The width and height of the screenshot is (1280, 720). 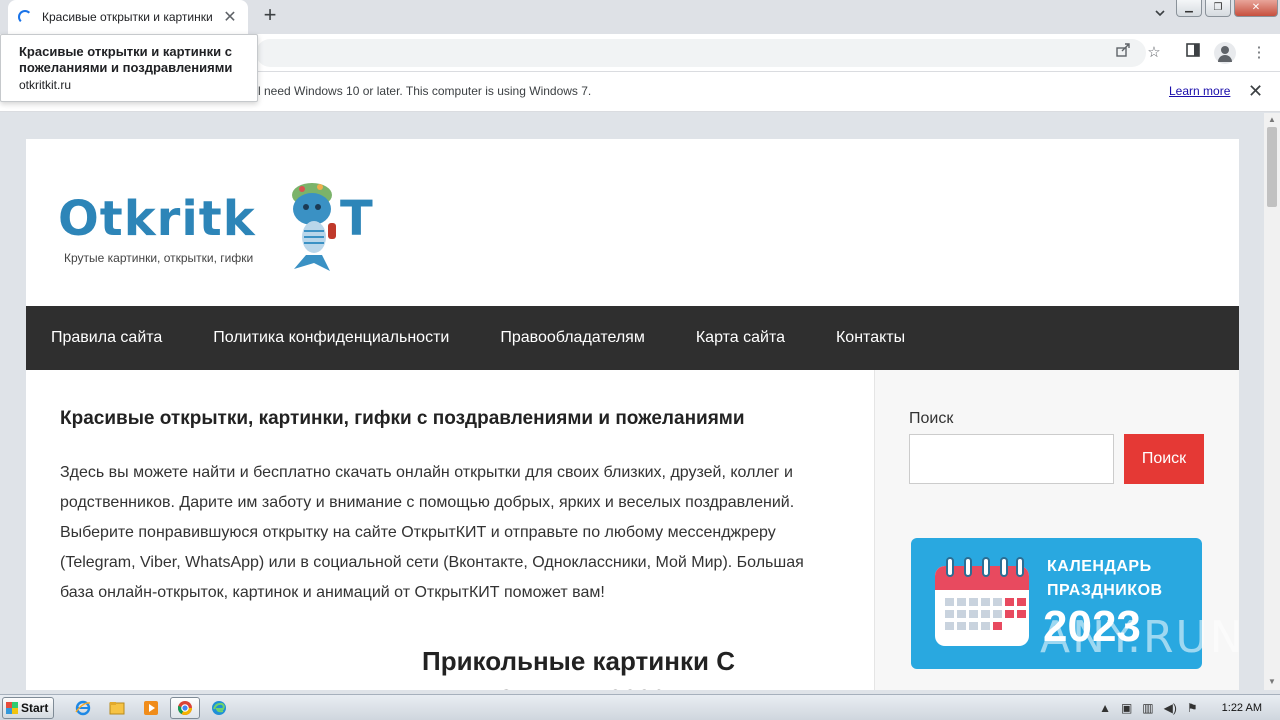 What do you see at coordinates (219, 708) in the screenshot?
I see `edge-icon` at bounding box center [219, 708].